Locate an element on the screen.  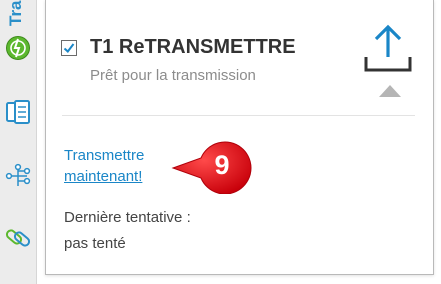
sidebar-tab-transmission: Tra is located at coordinates (16, 15).